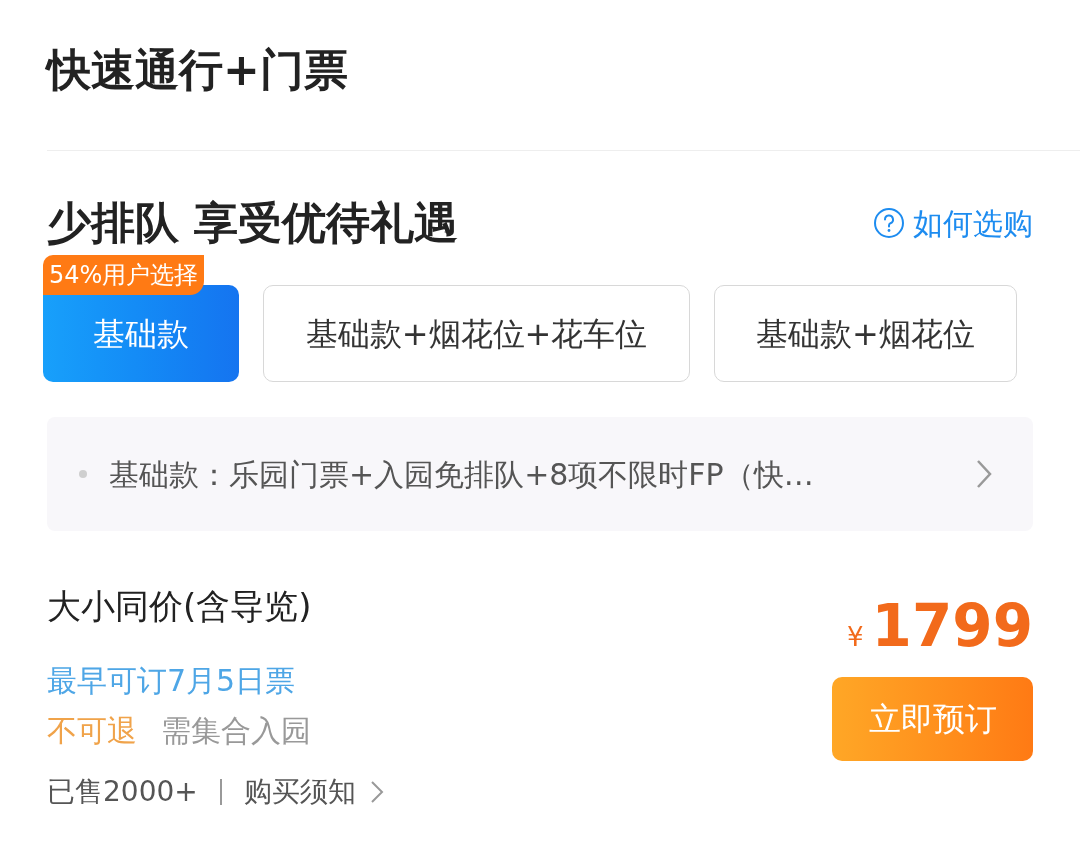  What do you see at coordinates (313, 792) in the screenshot?
I see `notice-link: 购买须知` at bounding box center [313, 792].